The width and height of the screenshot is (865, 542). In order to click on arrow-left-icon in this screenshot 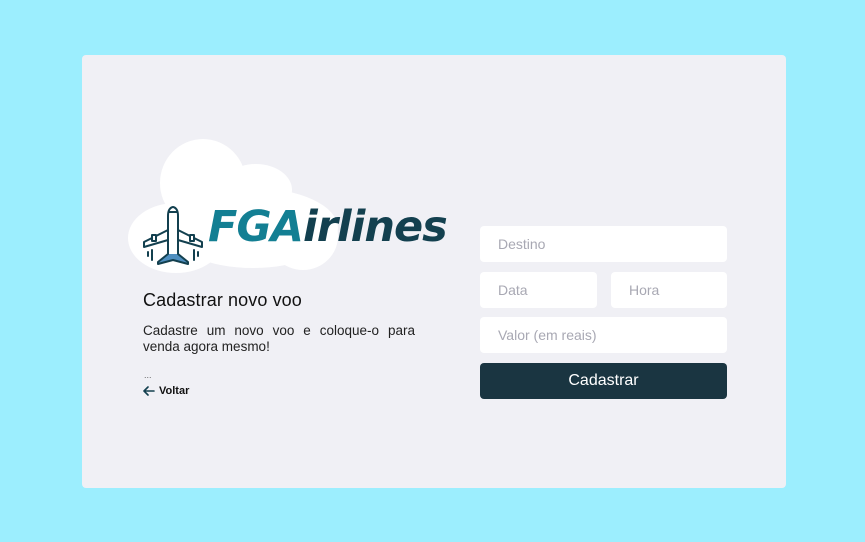, I will do `click(149, 391)`.